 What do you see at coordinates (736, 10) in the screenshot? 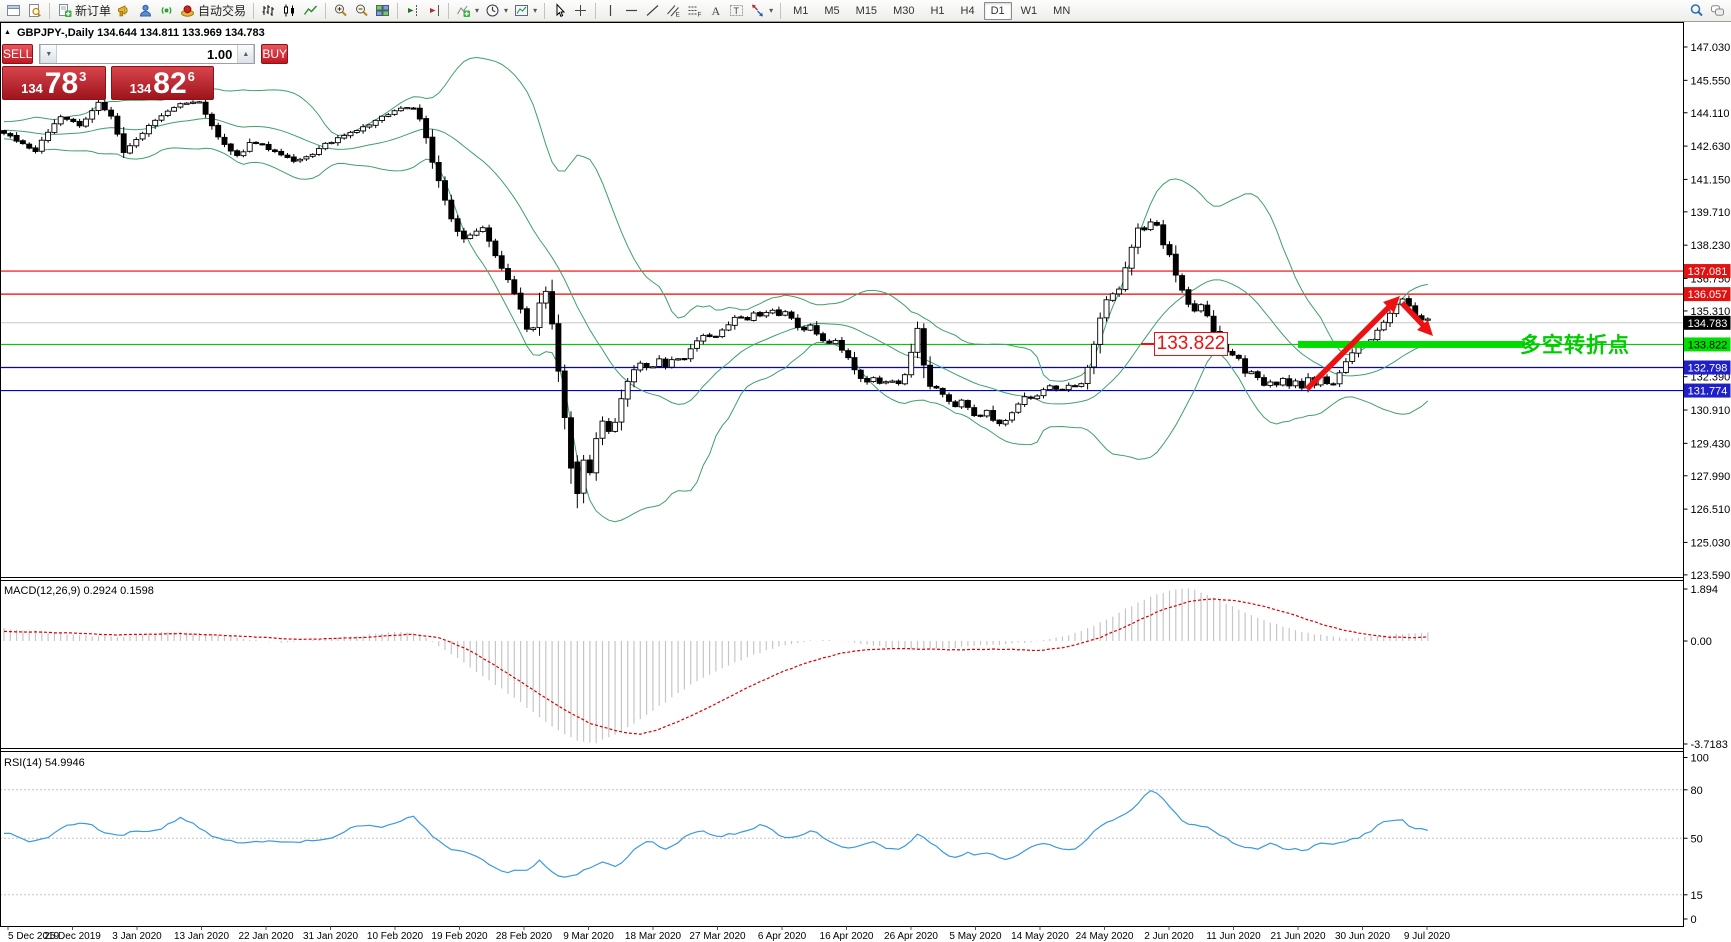
I see `text-label-button: T` at bounding box center [736, 10].